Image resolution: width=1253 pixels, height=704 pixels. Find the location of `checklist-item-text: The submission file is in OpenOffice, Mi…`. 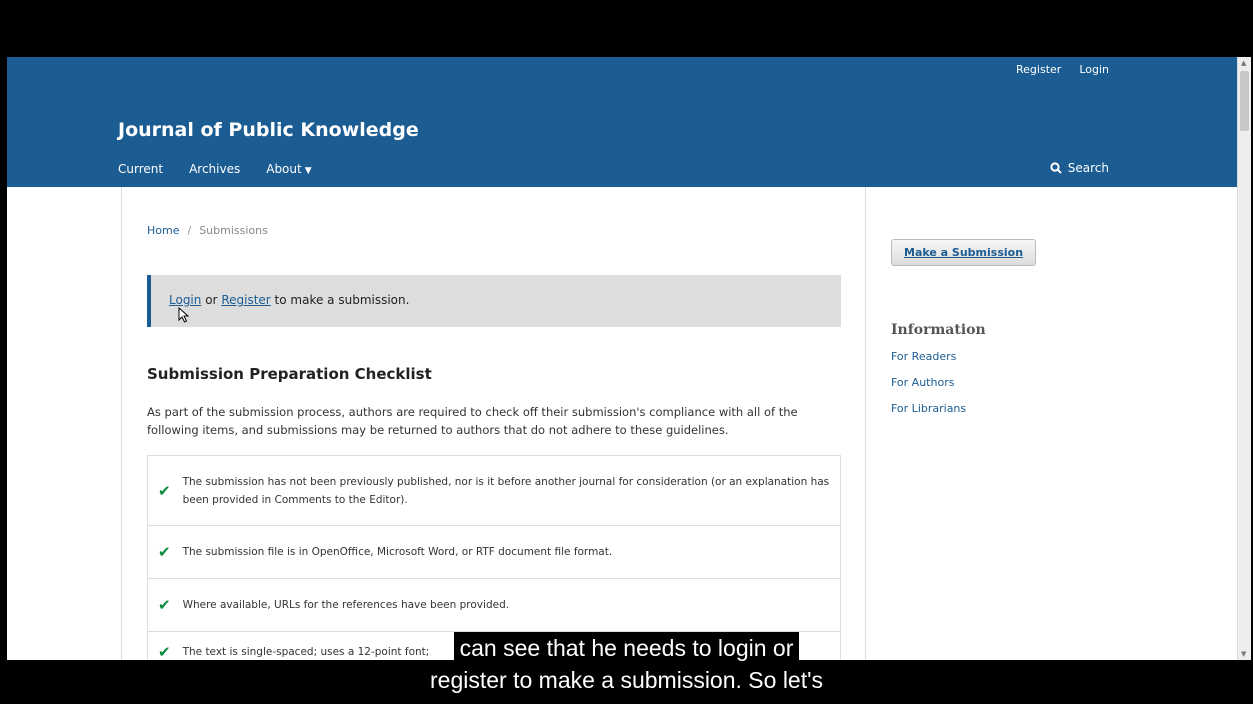

checklist-item-text: The submission file is in OpenOffice, Mi… is located at coordinates (397, 552).